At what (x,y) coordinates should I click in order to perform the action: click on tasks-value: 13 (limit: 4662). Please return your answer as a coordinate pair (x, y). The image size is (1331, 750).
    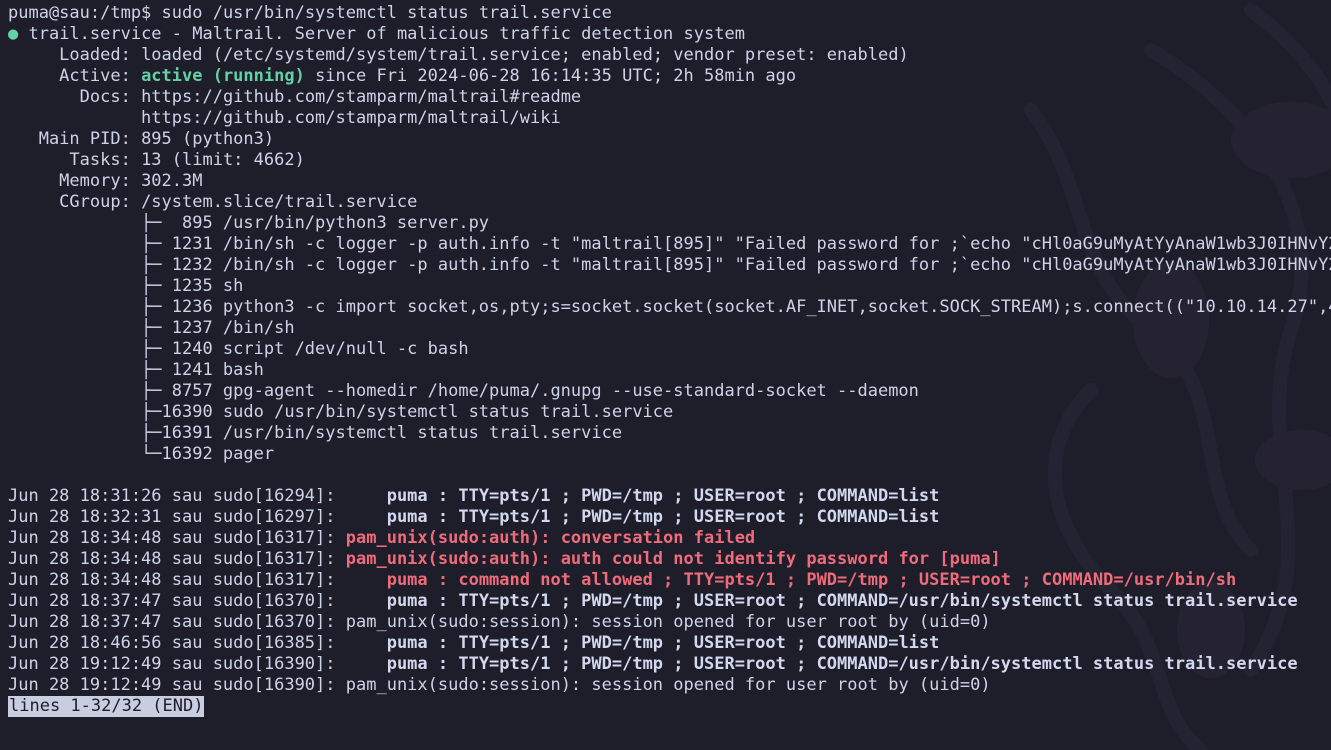
    Looking at the image, I should click on (223, 160).